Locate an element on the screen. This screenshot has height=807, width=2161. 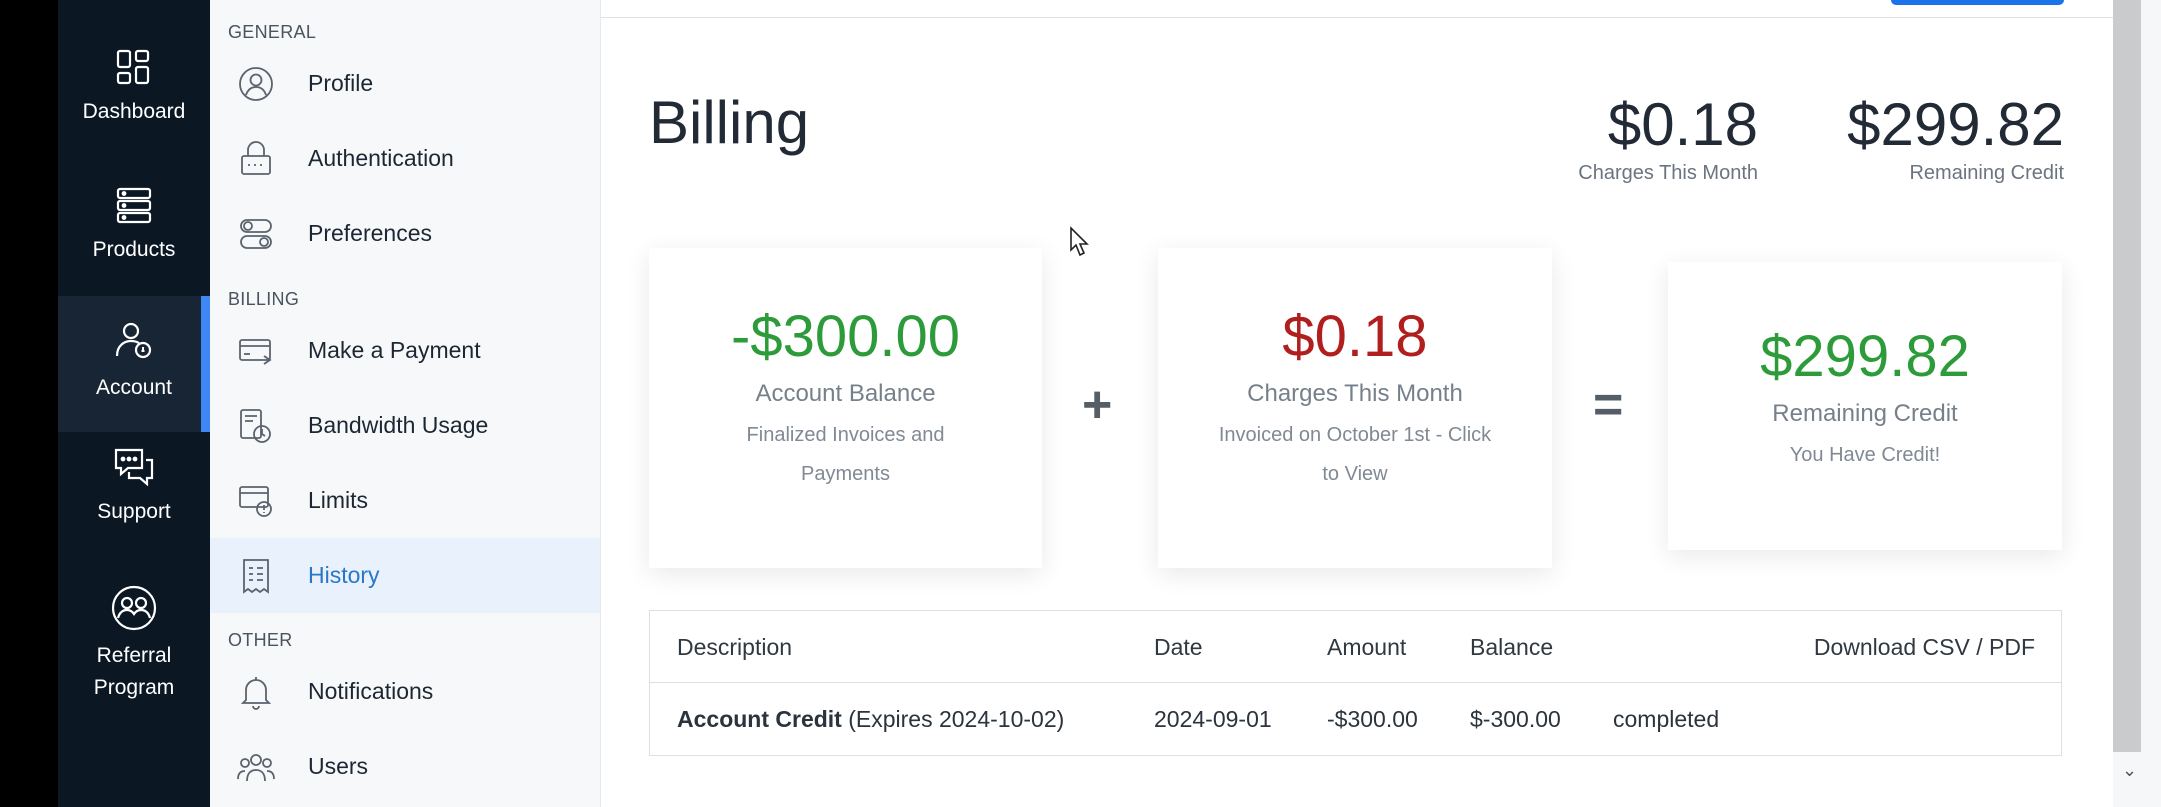
bell-icon is located at coordinates (256, 692).